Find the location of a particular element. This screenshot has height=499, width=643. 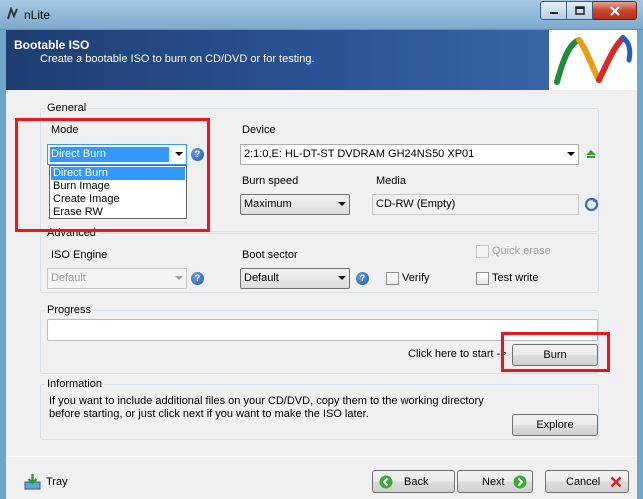

back-button: Back is located at coordinates (413, 481).